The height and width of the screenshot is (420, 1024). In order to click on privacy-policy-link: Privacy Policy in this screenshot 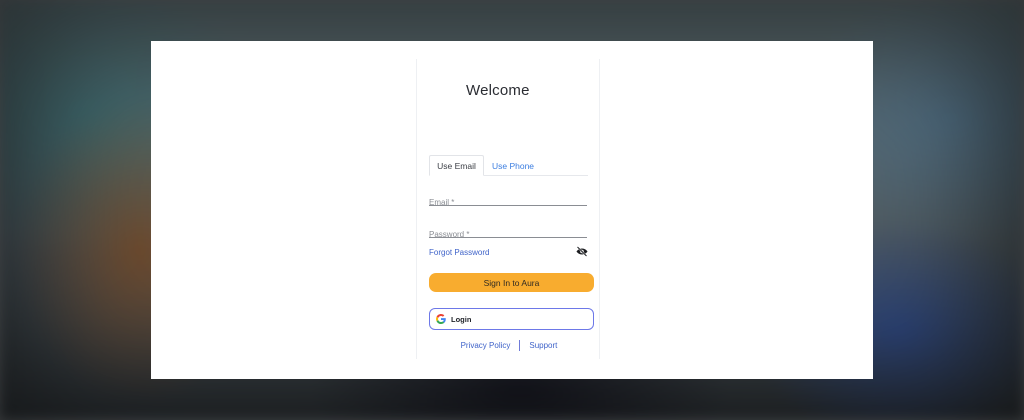, I will do `click(486, 345)`.